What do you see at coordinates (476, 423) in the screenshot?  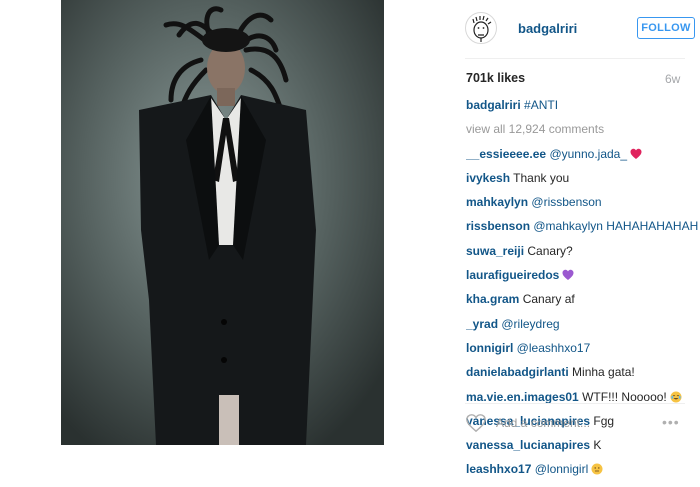 I see `heart-icon` at bounding box center [476, 423].